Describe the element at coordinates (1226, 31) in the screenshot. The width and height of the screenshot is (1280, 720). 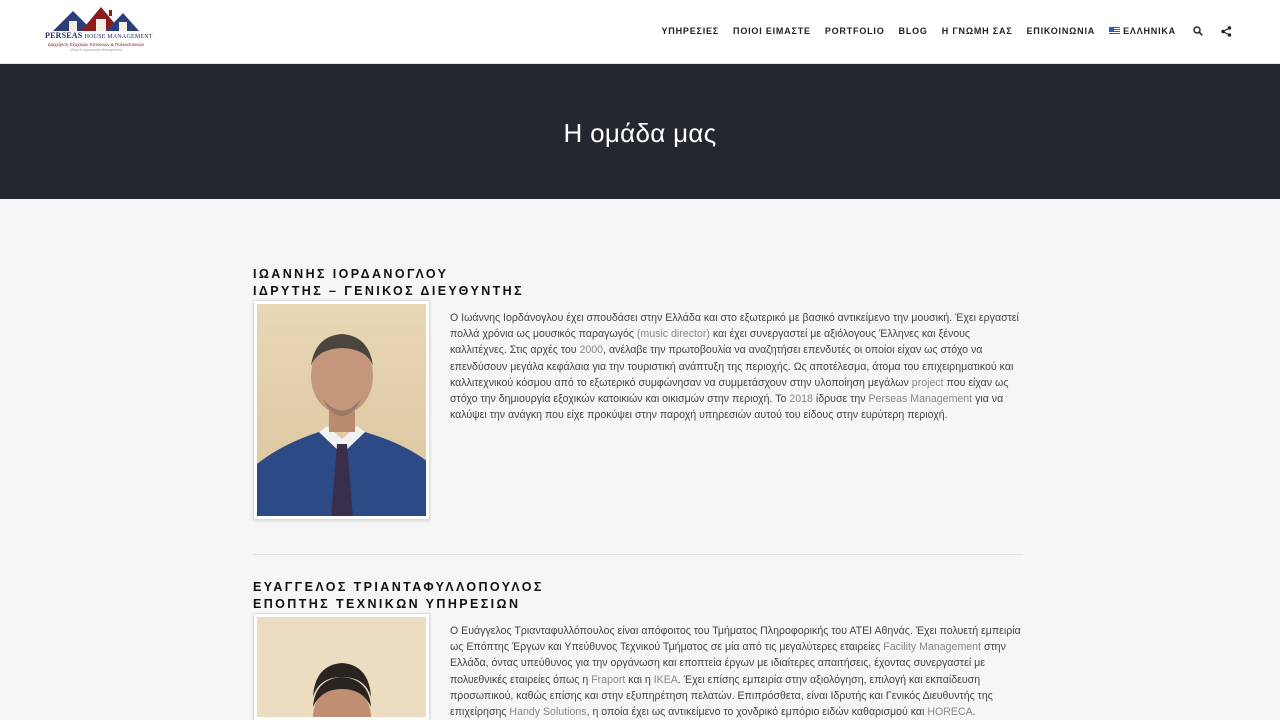
I see `share-icon` at that location.